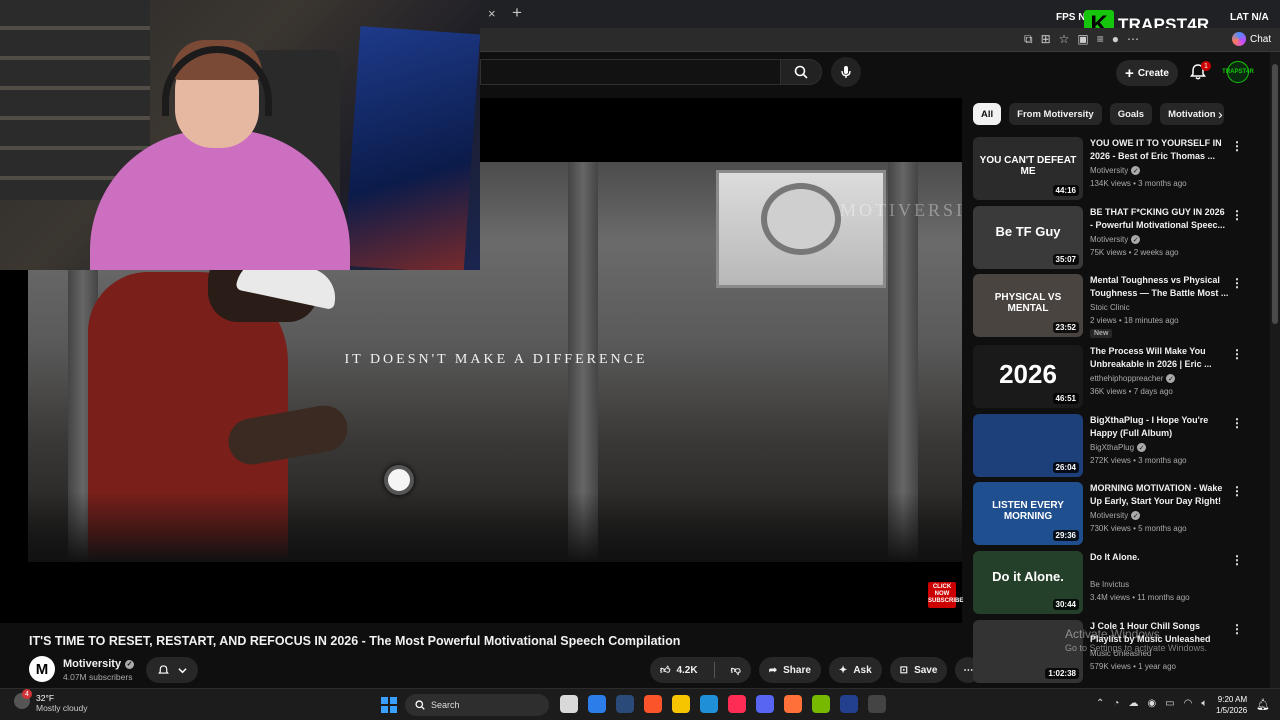 This screenshot has height=720, width=1280. What do you see at coordinates (801, 72) in the screenshot?
I see `search-button` at bounding box center [801, 72].